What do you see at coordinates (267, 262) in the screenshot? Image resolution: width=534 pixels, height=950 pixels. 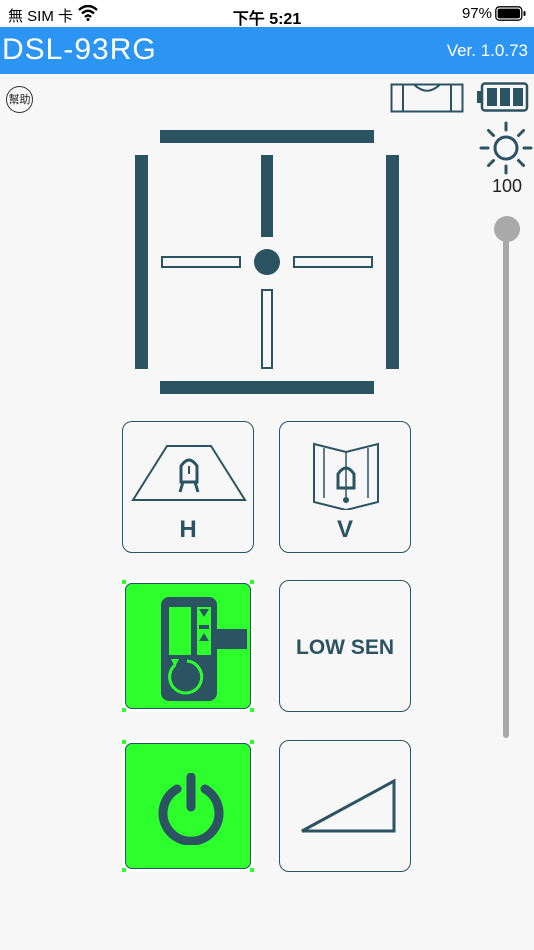 I see `laser-crosshair-display` at bounding box center [267, 262].